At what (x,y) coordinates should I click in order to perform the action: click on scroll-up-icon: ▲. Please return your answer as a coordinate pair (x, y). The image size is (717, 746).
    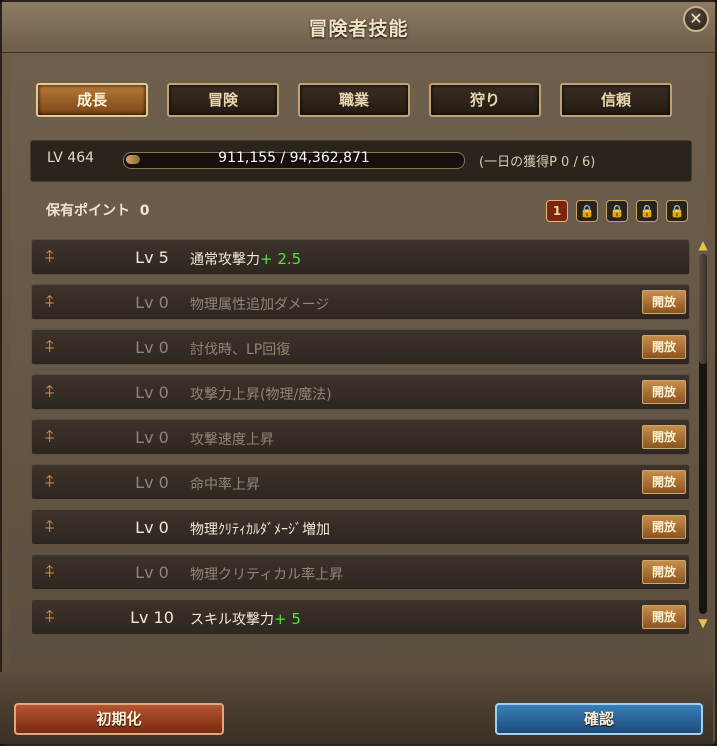
    Looking at the image, I should click on (703, 245).